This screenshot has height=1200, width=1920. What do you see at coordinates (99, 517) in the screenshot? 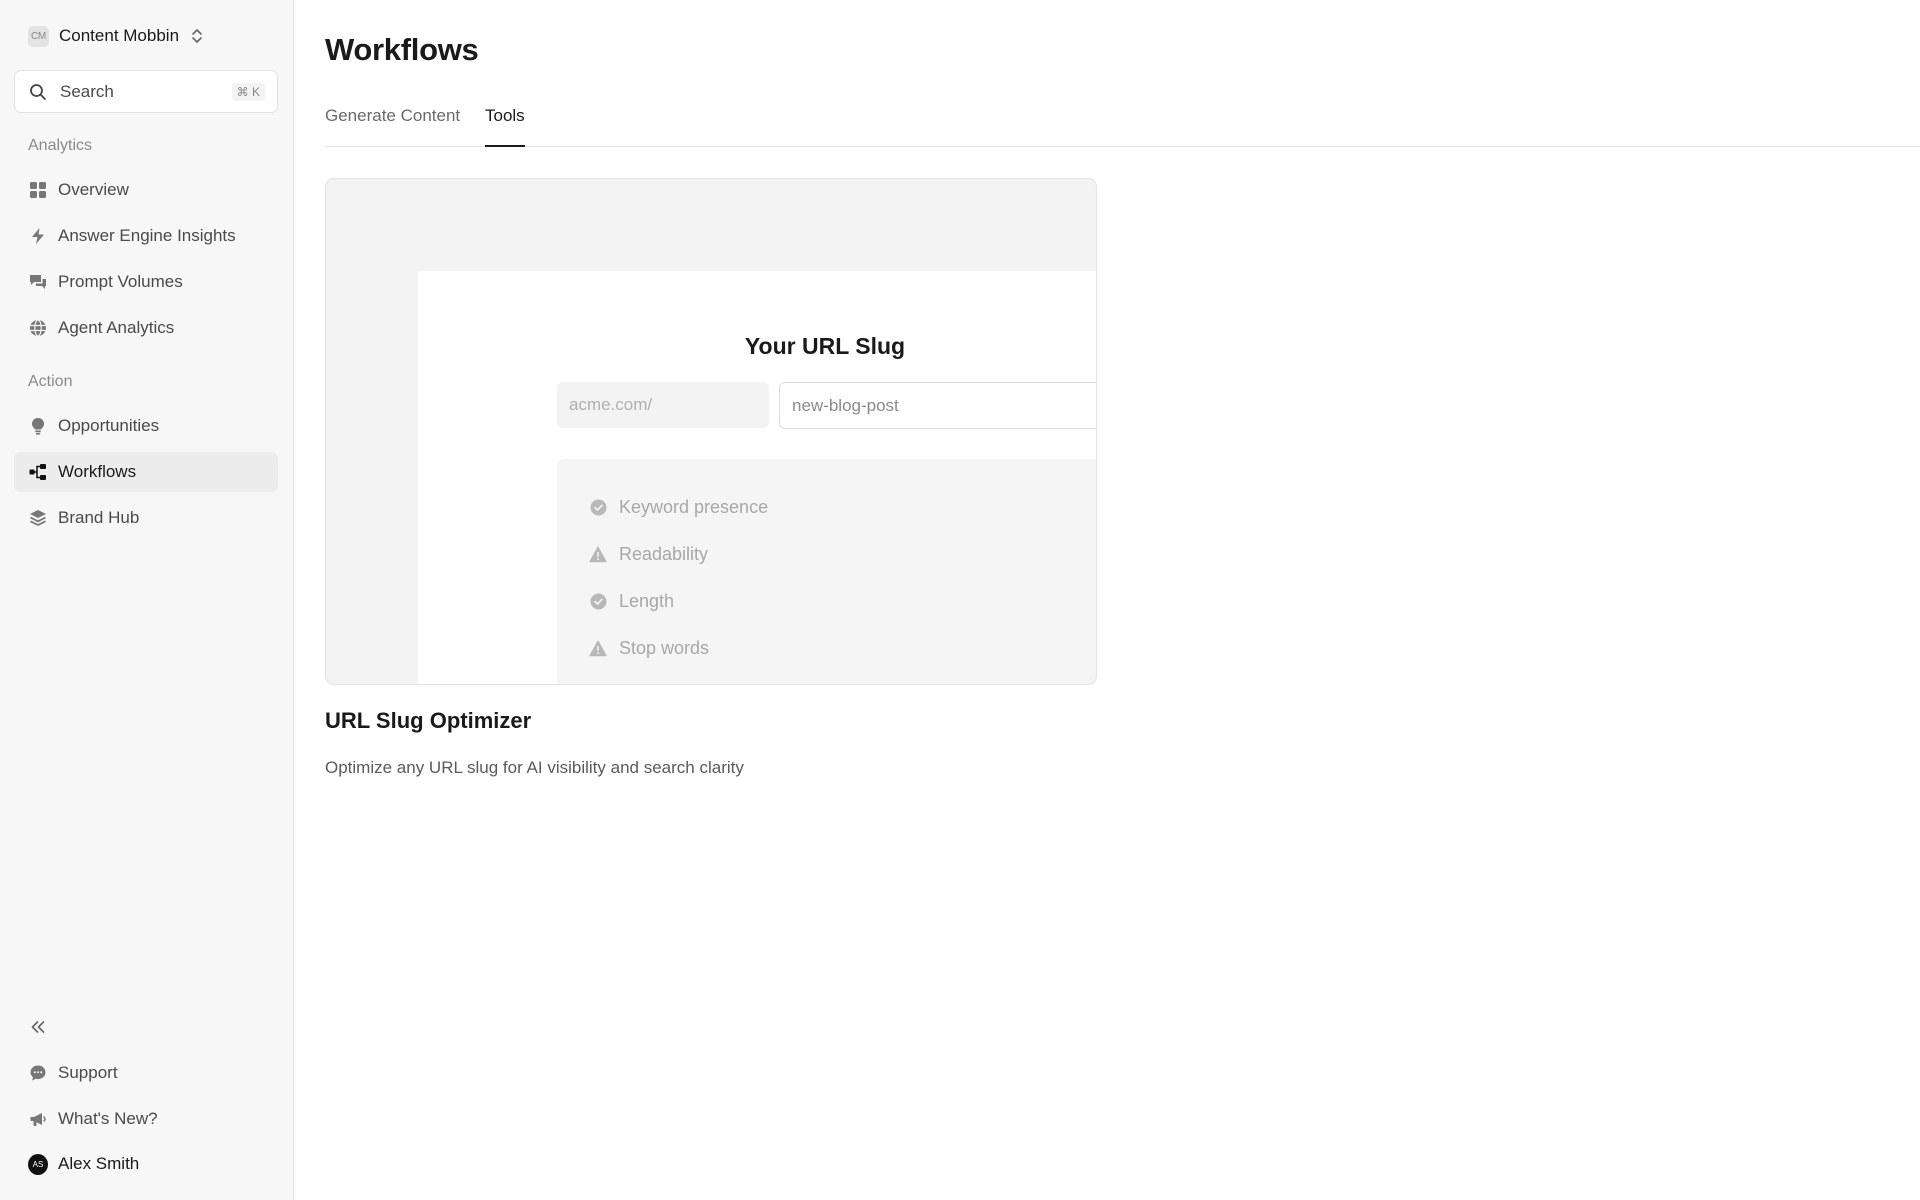
I see `sidebar-item-label: Brand Hub` at bounding box center [99, 517].